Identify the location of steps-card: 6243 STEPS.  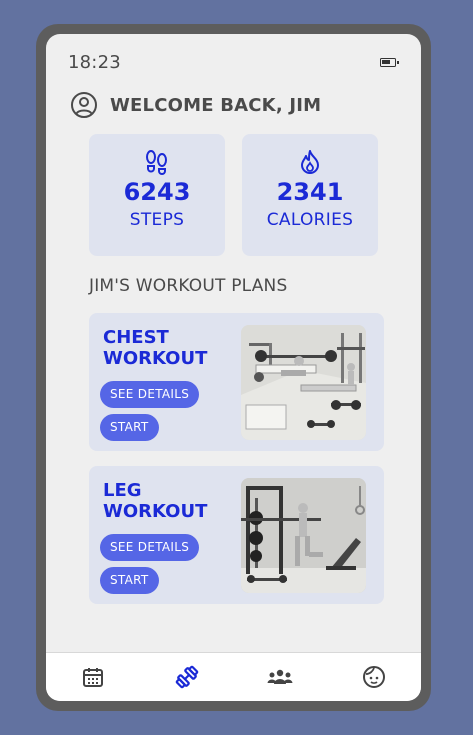
(157, 195).